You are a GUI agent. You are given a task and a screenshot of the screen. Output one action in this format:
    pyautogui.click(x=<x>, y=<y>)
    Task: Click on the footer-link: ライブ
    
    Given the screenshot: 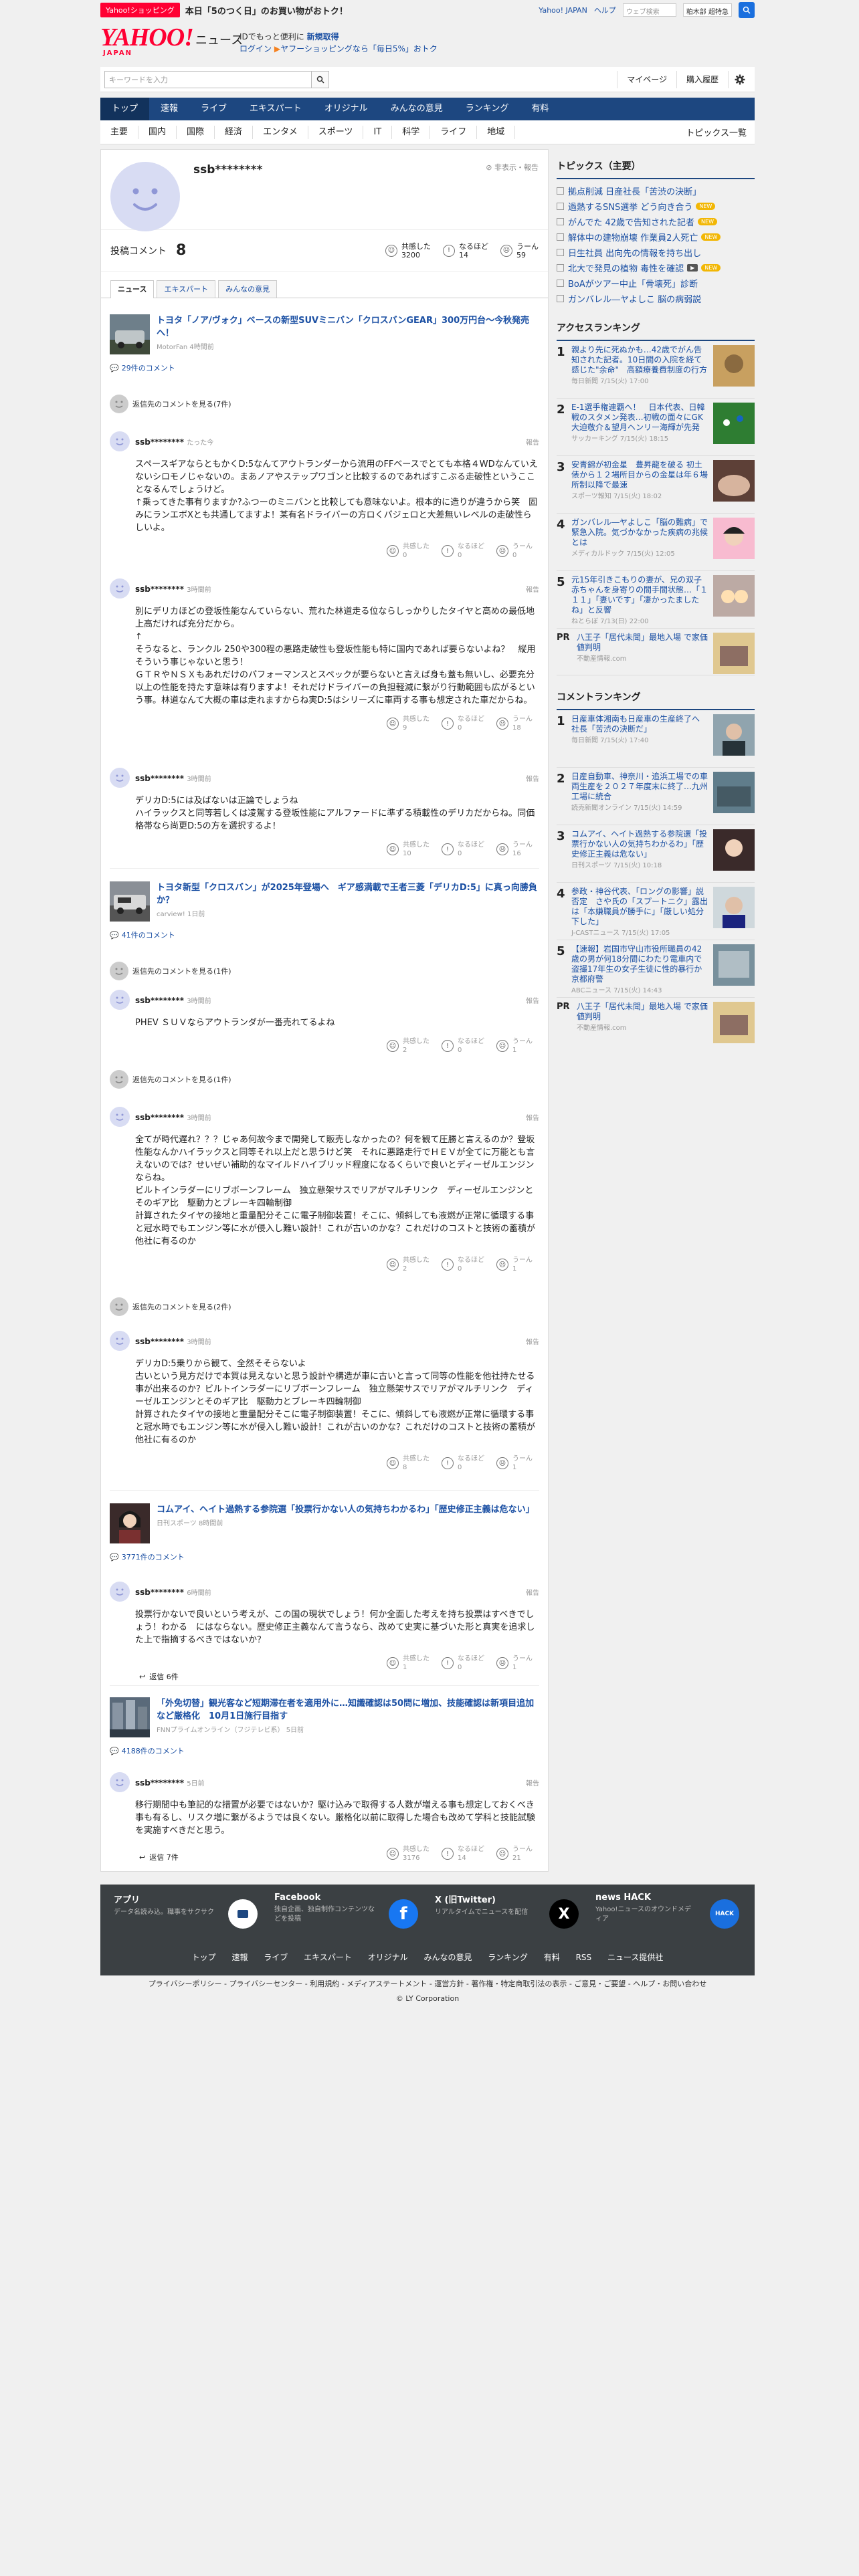 What is the action you would take?
    pyautogui.click(x=275, y=1958)
    